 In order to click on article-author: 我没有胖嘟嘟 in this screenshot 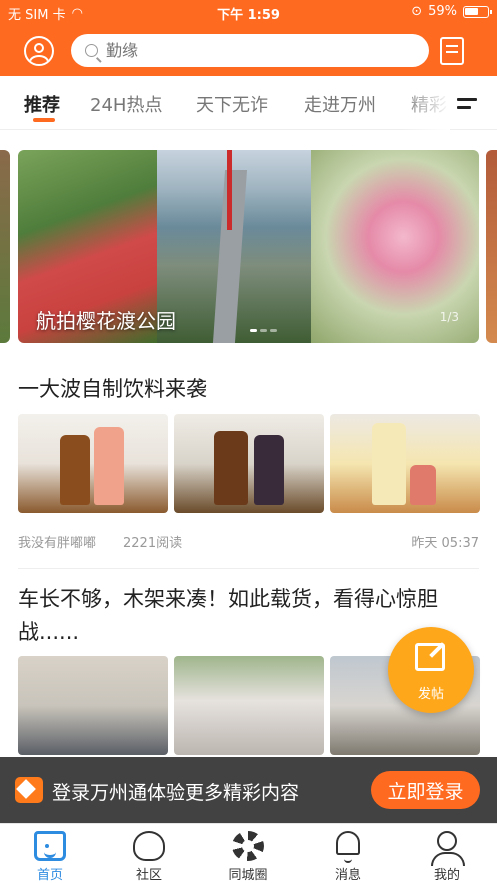, I will do `click(57, 543)`.